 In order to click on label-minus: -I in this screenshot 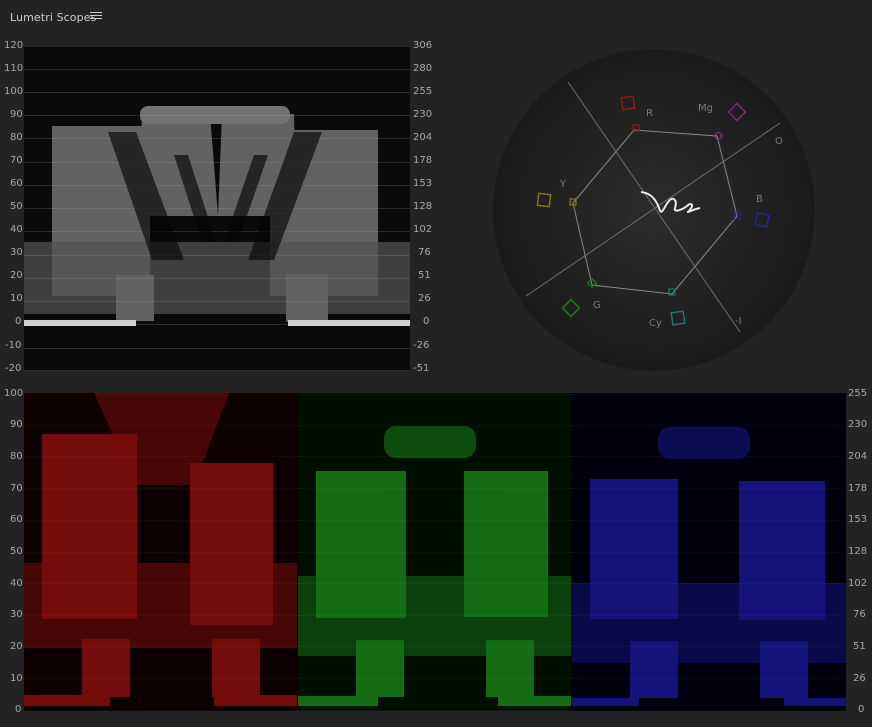, I will do `click(738, 321)`.